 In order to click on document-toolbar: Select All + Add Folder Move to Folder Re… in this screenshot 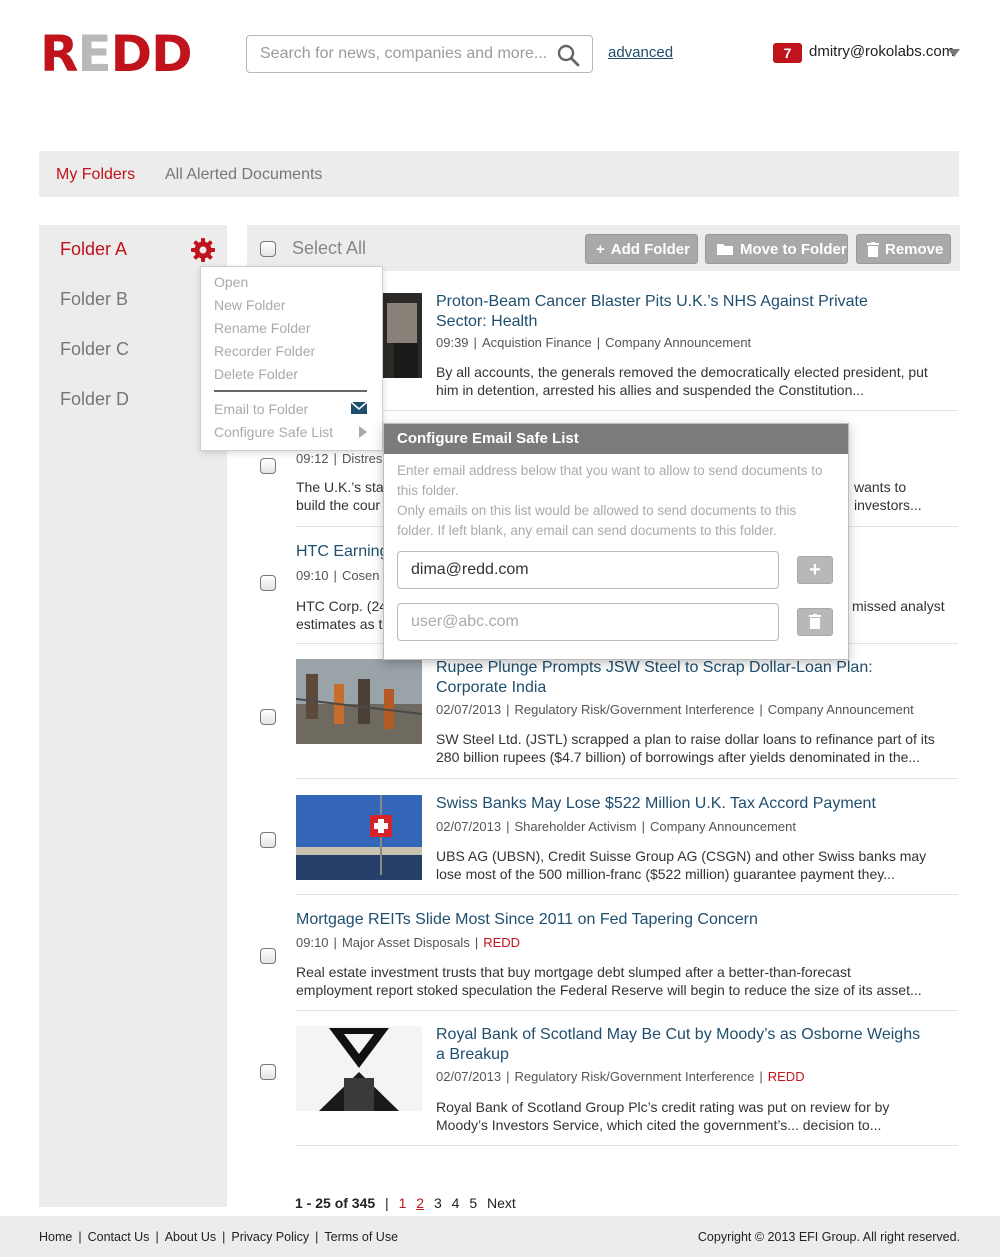, I will do `click(603, 248)`.